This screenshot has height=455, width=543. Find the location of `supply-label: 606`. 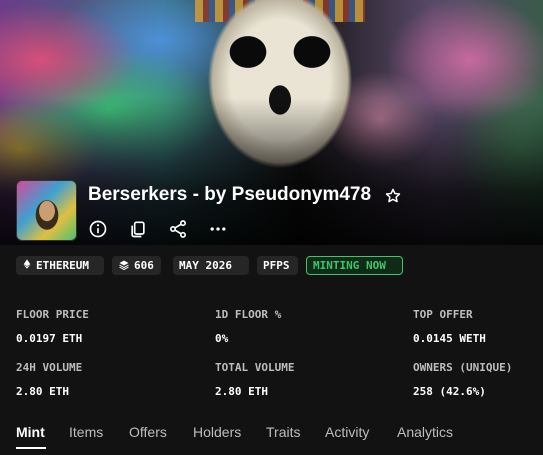

supply-label: 606 is located at coordinates (144, 265).